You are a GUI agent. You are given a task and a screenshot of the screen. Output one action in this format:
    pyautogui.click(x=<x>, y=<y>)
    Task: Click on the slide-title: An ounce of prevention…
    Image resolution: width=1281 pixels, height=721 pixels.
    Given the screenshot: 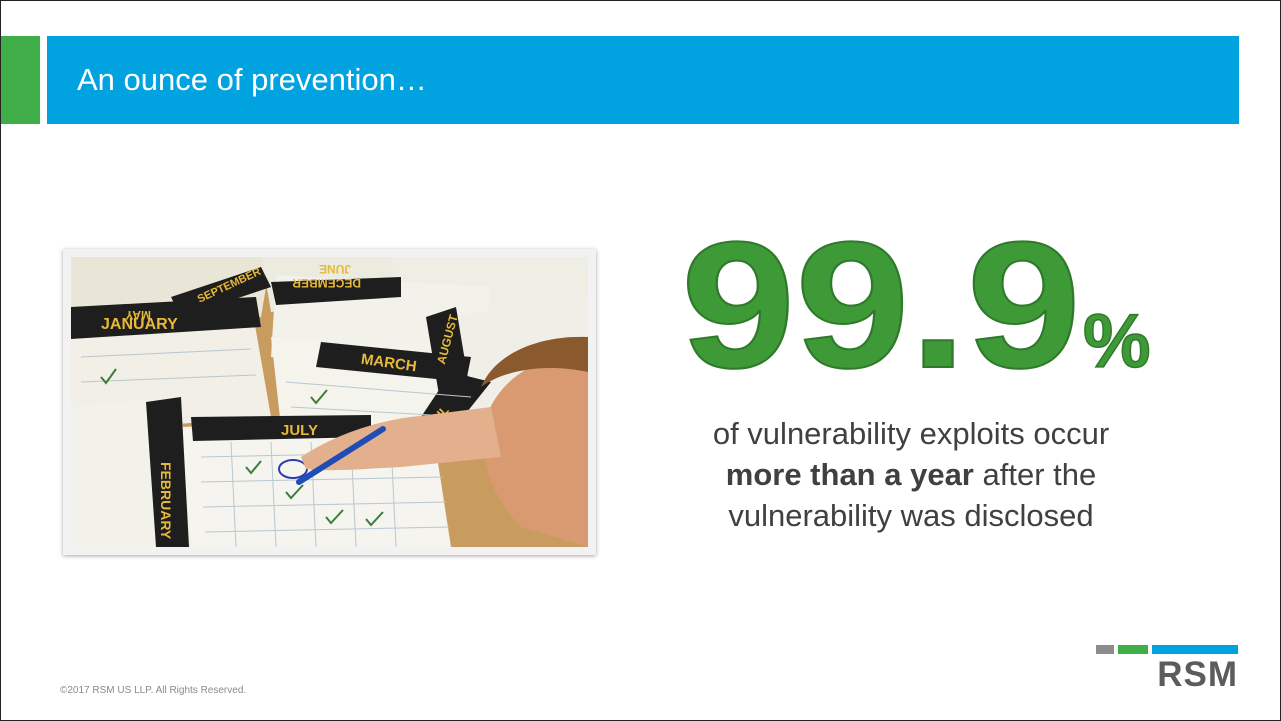 What is the action you would take?
    pyautogui.click(x=252, y=79)
    